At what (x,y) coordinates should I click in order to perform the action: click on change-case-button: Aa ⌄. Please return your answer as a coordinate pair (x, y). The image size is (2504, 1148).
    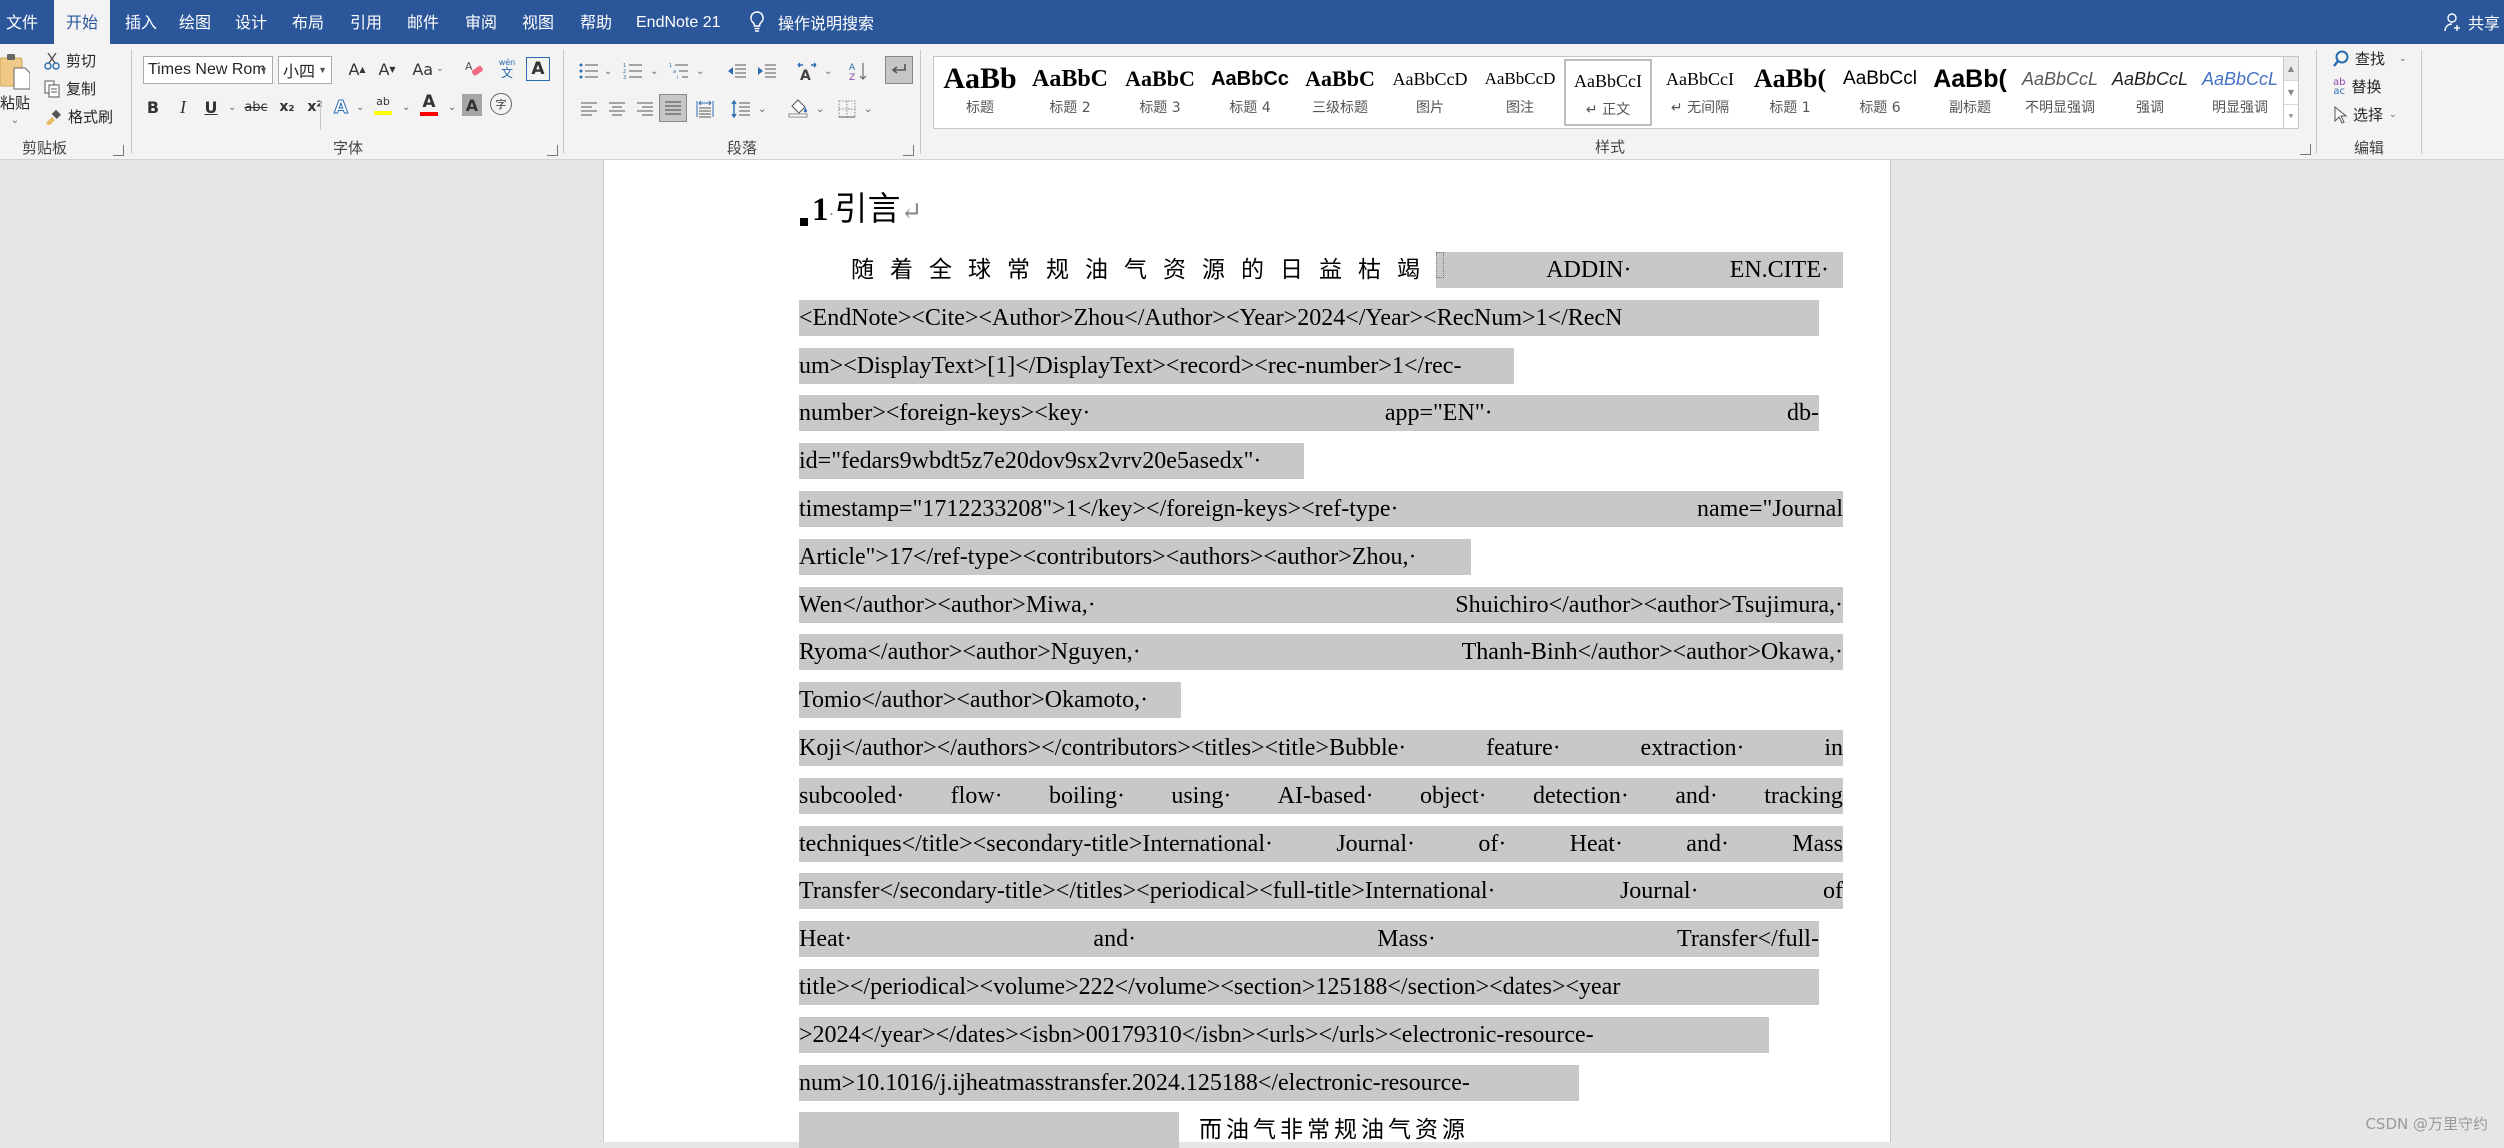
    Looking at the image, I should click on (428, 69).